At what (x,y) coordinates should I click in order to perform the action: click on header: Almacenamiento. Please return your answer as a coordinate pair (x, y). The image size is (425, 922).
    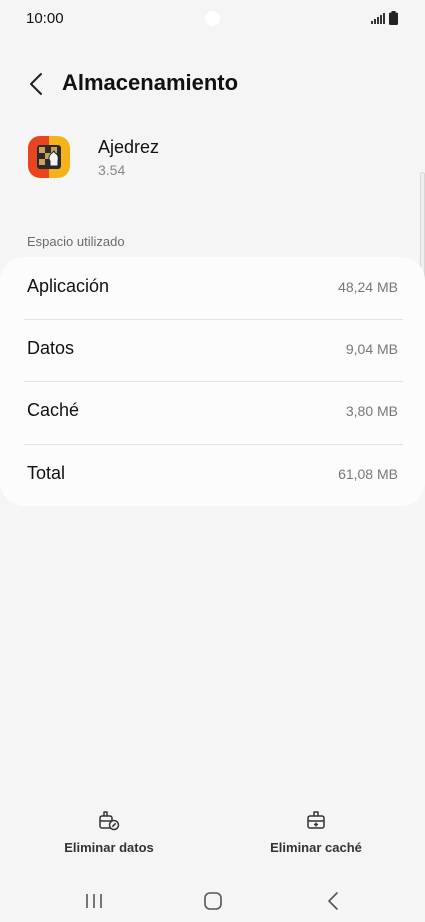
    Looking at the image, I should click on (212, 84).